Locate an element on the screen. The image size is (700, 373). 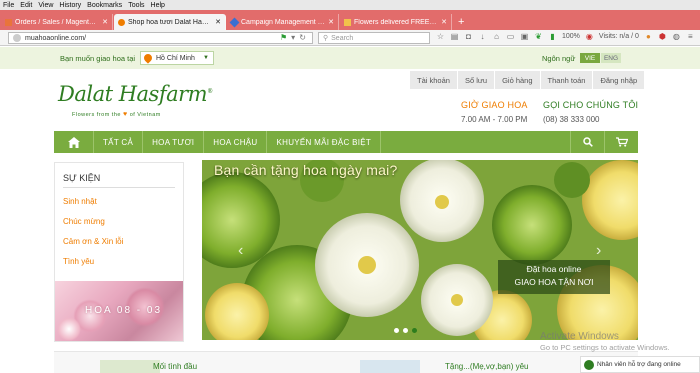
sidebar-item-love: Tình yêu is located at coordinates (78, 261).